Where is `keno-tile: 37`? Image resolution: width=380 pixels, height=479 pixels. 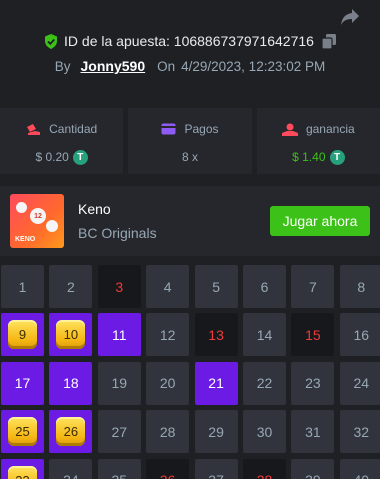 keno-tile: 37 is located at coordinates (216, 468).